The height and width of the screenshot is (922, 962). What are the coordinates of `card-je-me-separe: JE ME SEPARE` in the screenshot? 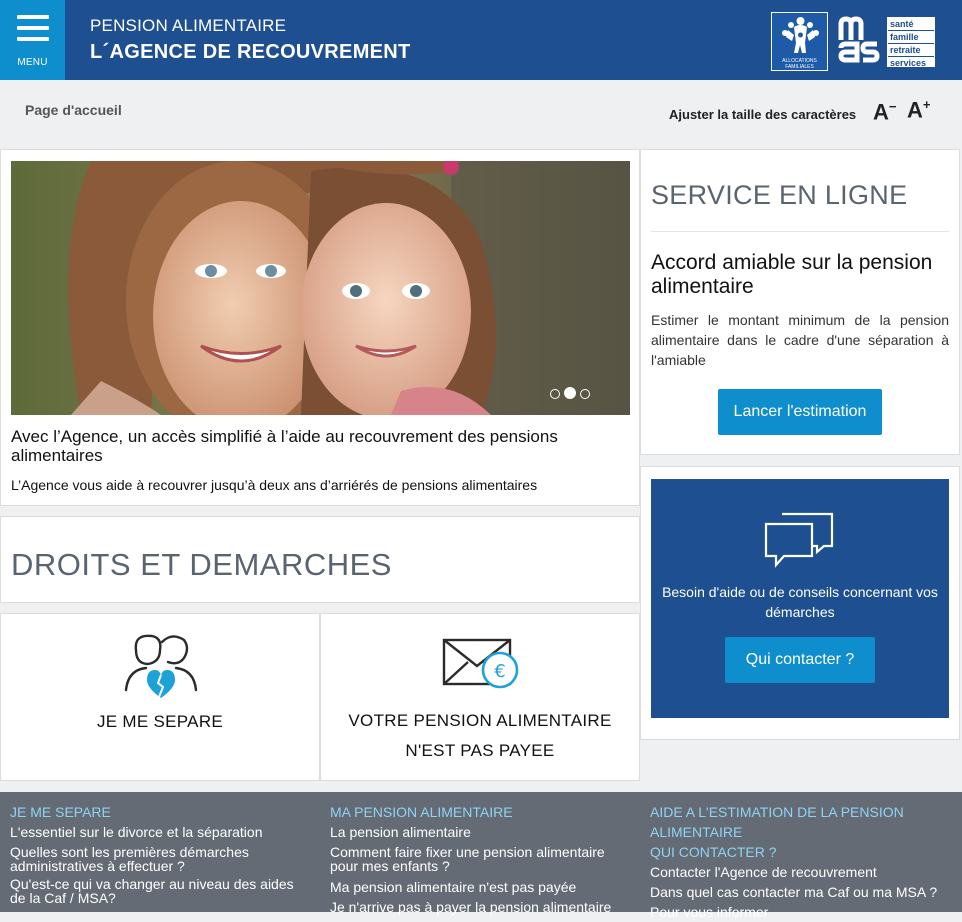 It's located at (160, 697).